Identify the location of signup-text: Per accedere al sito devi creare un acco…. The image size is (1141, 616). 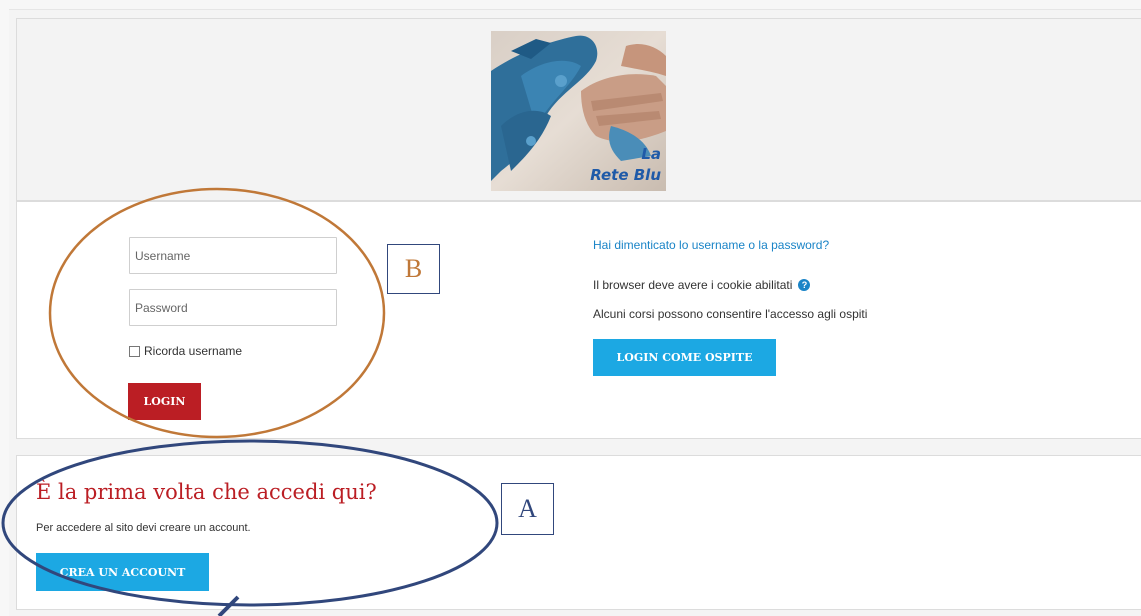
(143, 528).